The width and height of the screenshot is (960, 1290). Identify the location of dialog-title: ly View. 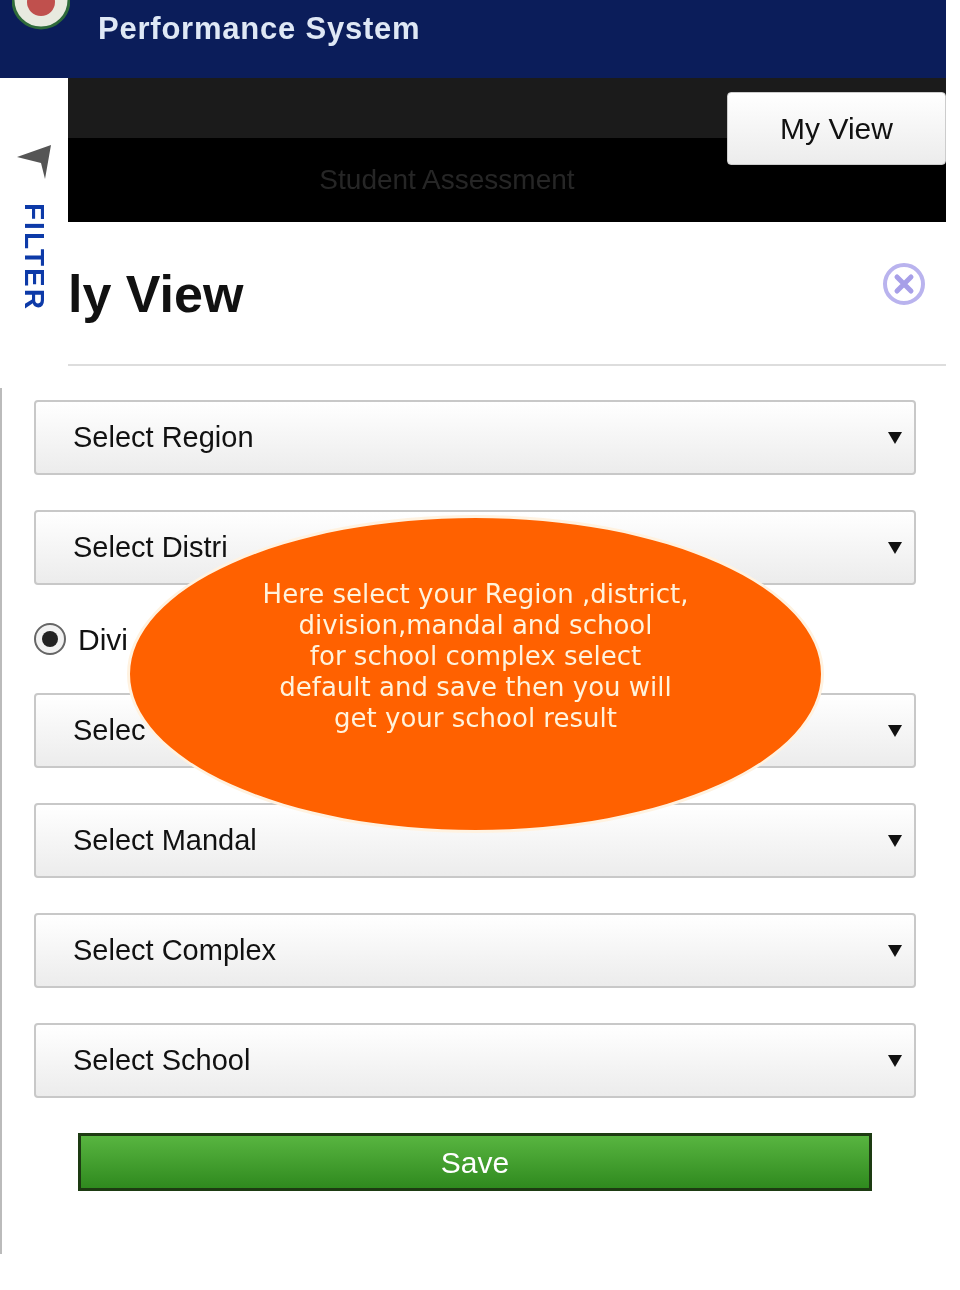
(156, 296).